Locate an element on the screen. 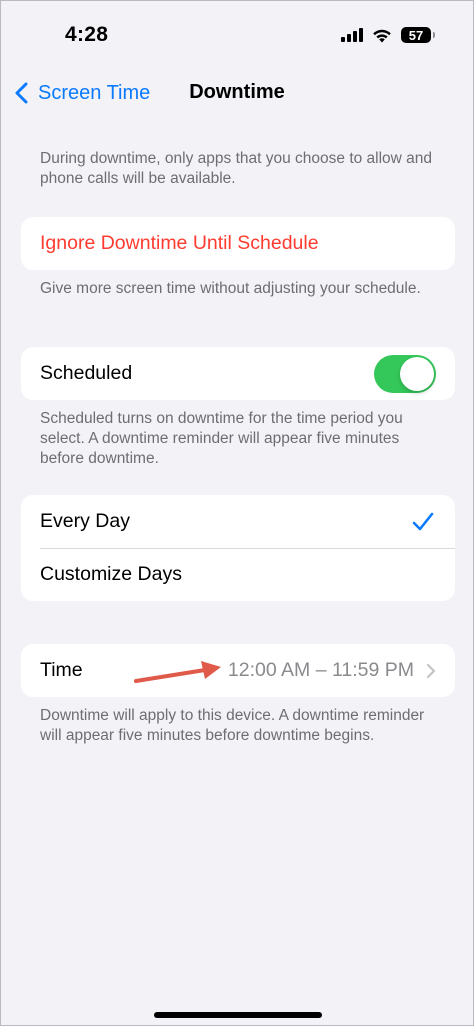 The image size is (474, 1026). battery-icon: 57 is located at coordinates (418, 35).